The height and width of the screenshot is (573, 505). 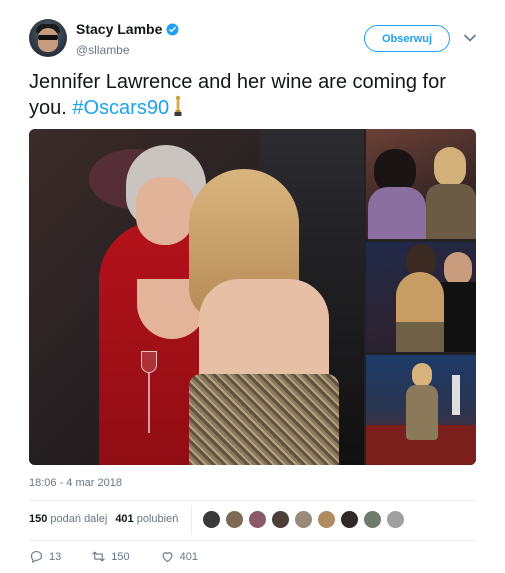 I want to click on follow-button: Obserwuj, so click(x=407, y=38).